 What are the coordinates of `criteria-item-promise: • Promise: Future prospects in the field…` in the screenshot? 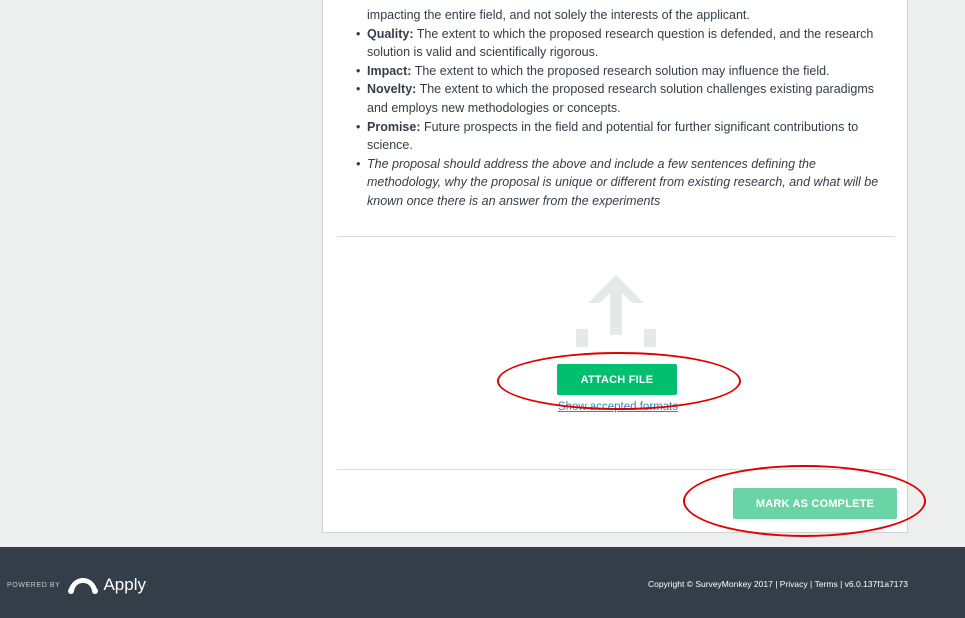 It's located at (623, 136).